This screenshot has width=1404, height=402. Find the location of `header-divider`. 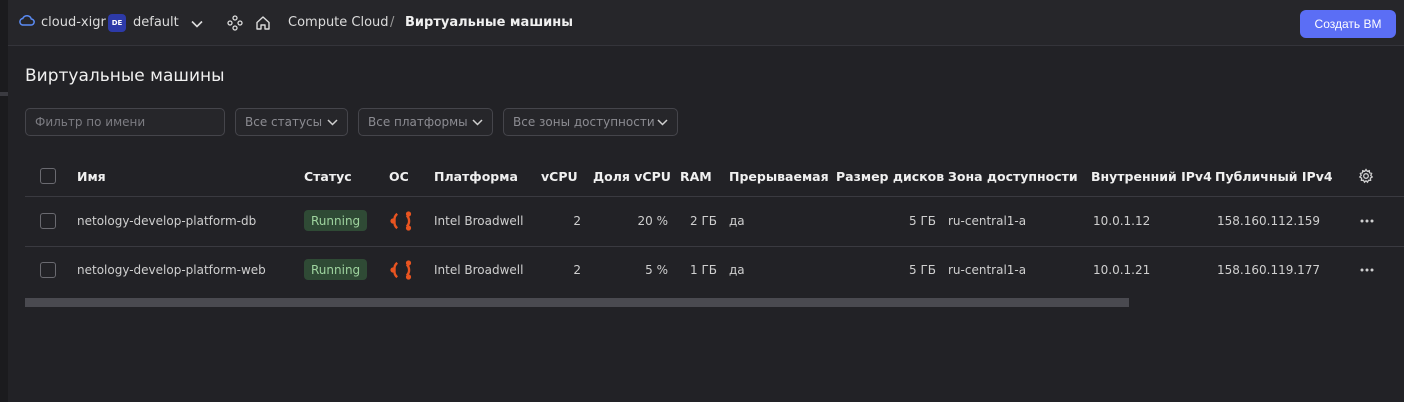

header-divider is located at coordinates (714, 196).